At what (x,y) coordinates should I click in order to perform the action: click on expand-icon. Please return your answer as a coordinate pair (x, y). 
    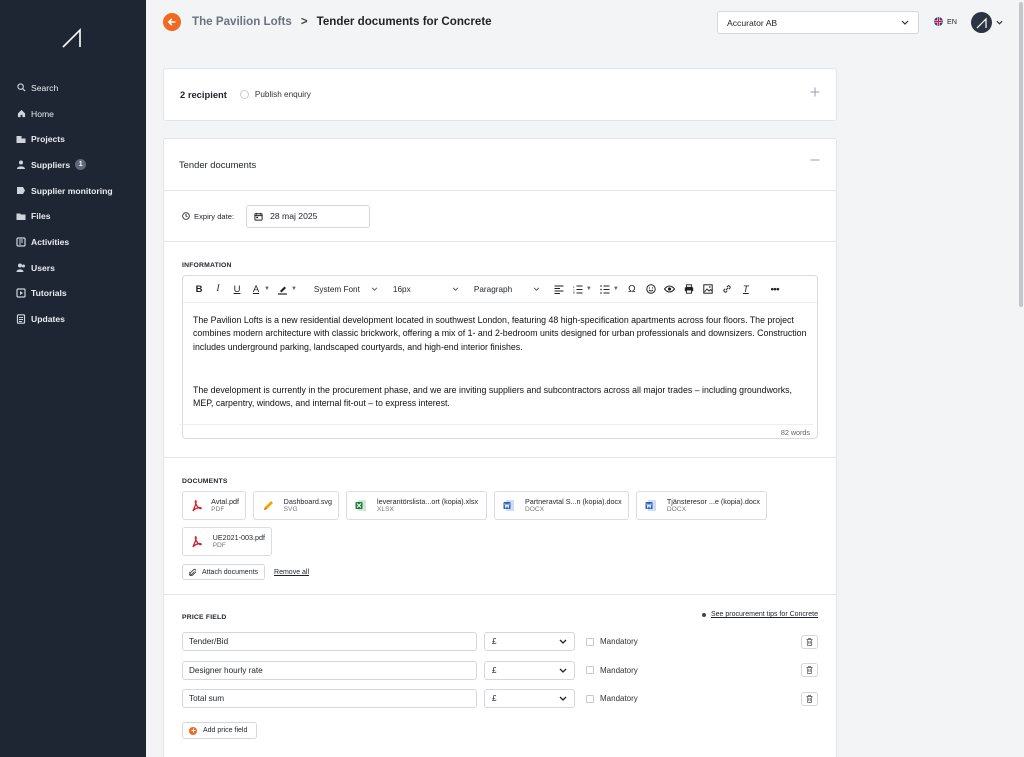
    Looking at the image, I should click on (815, 92).